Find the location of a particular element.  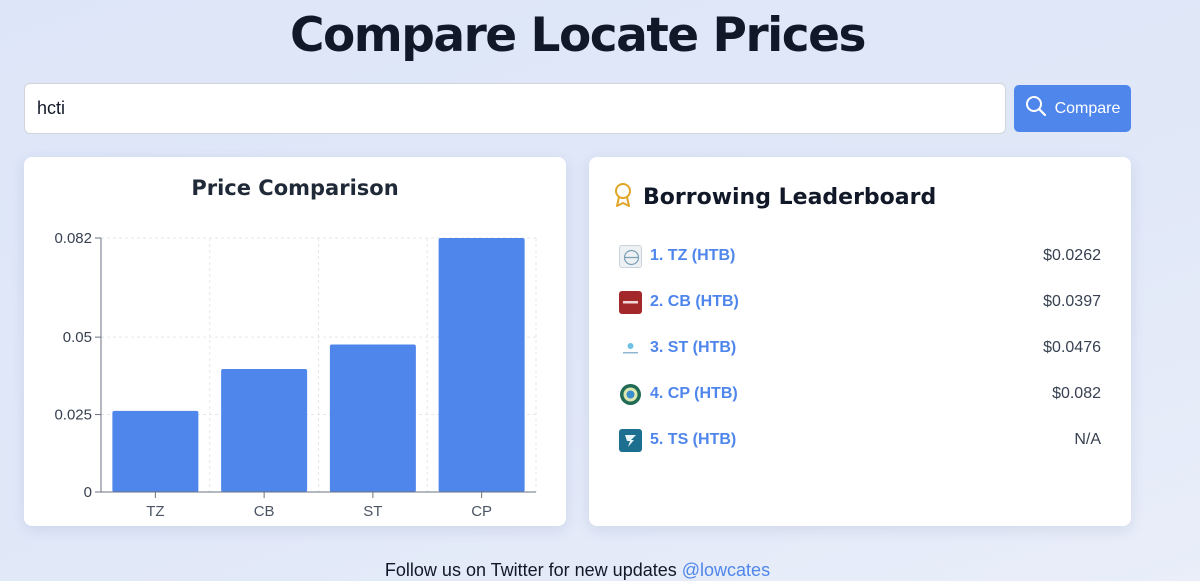

search-input is located at coordinates (515, 108).